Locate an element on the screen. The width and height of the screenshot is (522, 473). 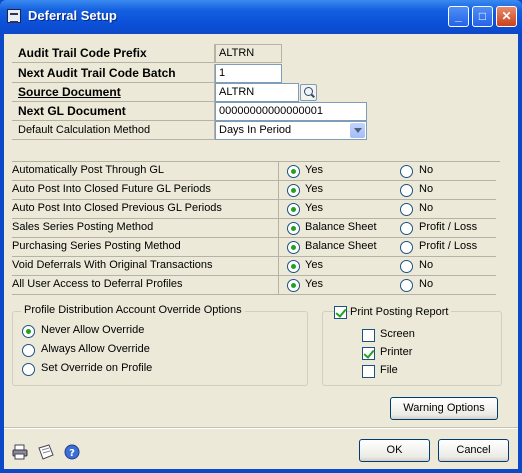
print-report-label: Print Posting Report is located at coordinates (401, 312).